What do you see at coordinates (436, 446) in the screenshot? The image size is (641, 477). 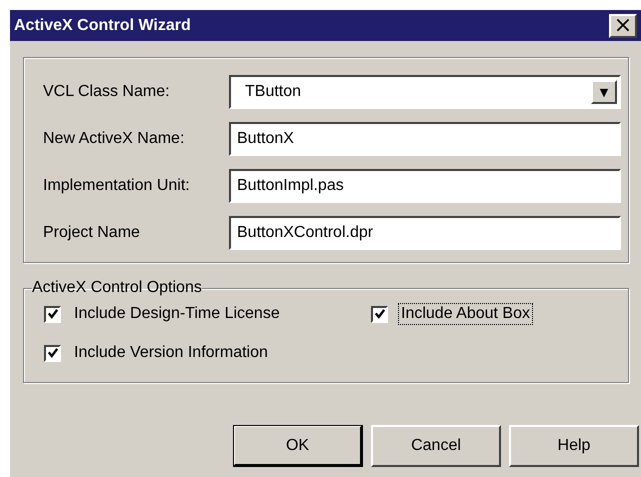 I see `dialog-button: Cancel` at bounding box center [436, 446].